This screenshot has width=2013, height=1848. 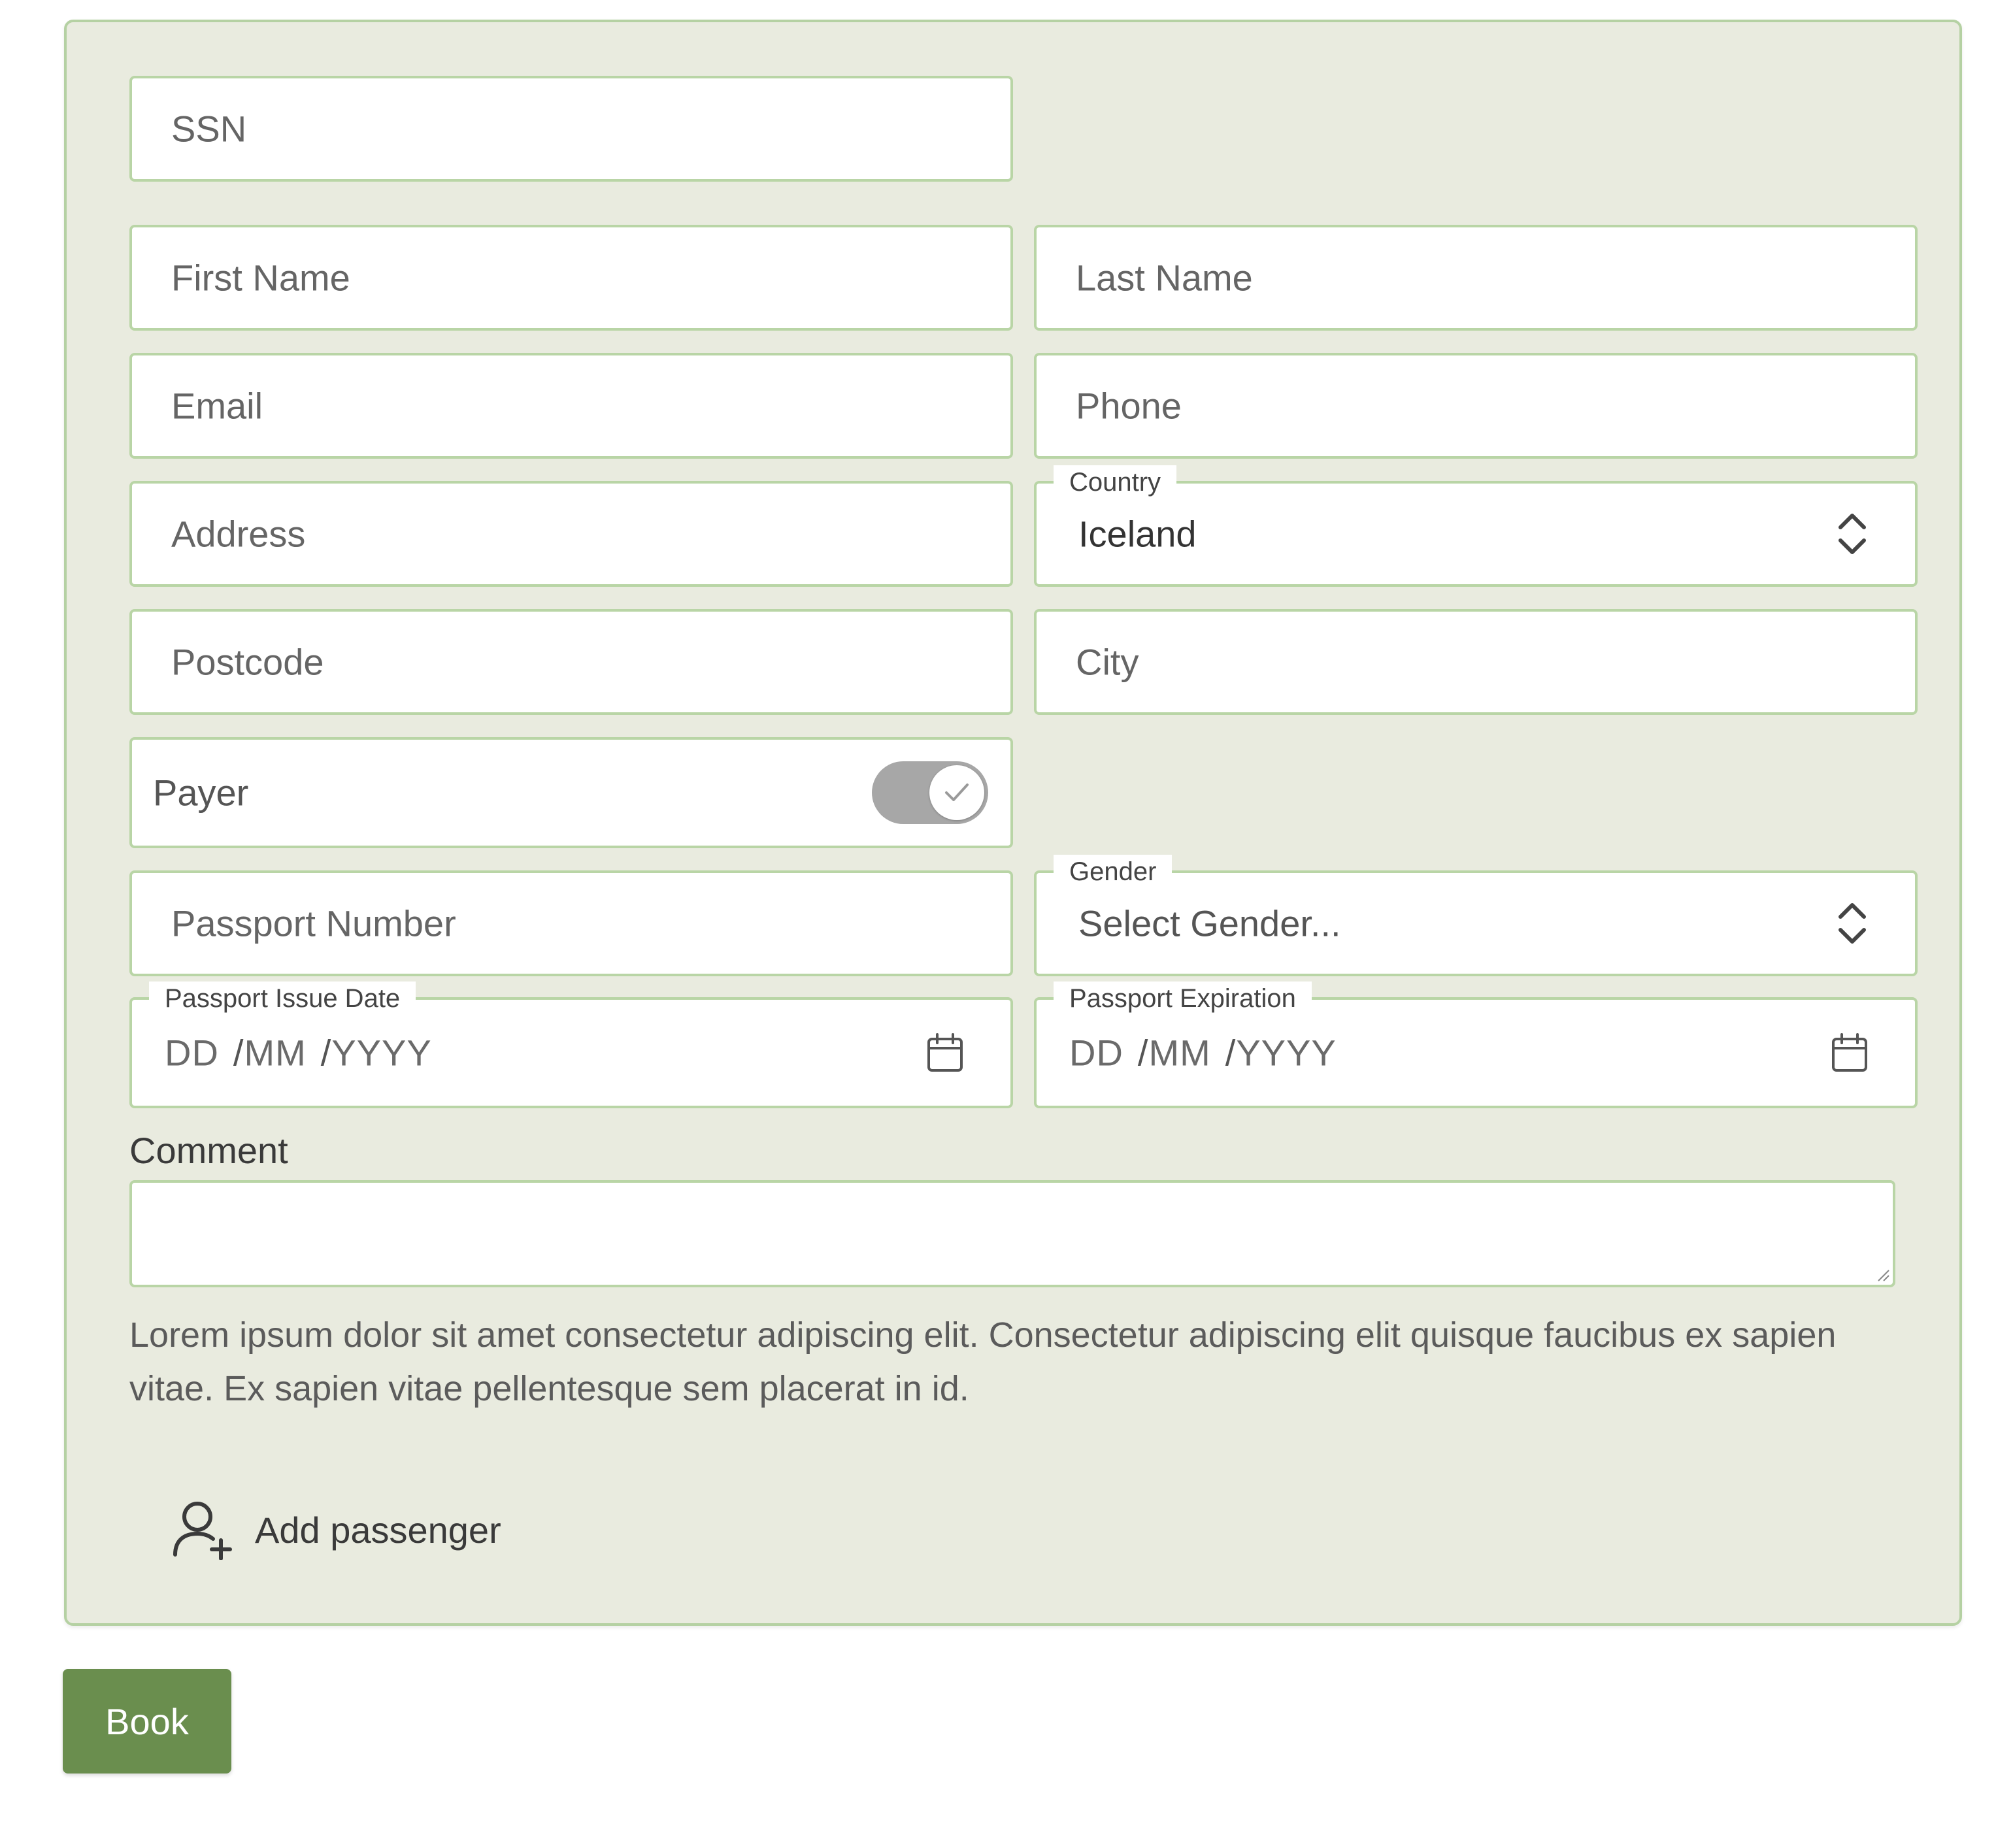 What do you see at coordinates (1476, 278) in the screenshot?
I see `last-name-field: Last Name` at bounding box center [1476, 278].